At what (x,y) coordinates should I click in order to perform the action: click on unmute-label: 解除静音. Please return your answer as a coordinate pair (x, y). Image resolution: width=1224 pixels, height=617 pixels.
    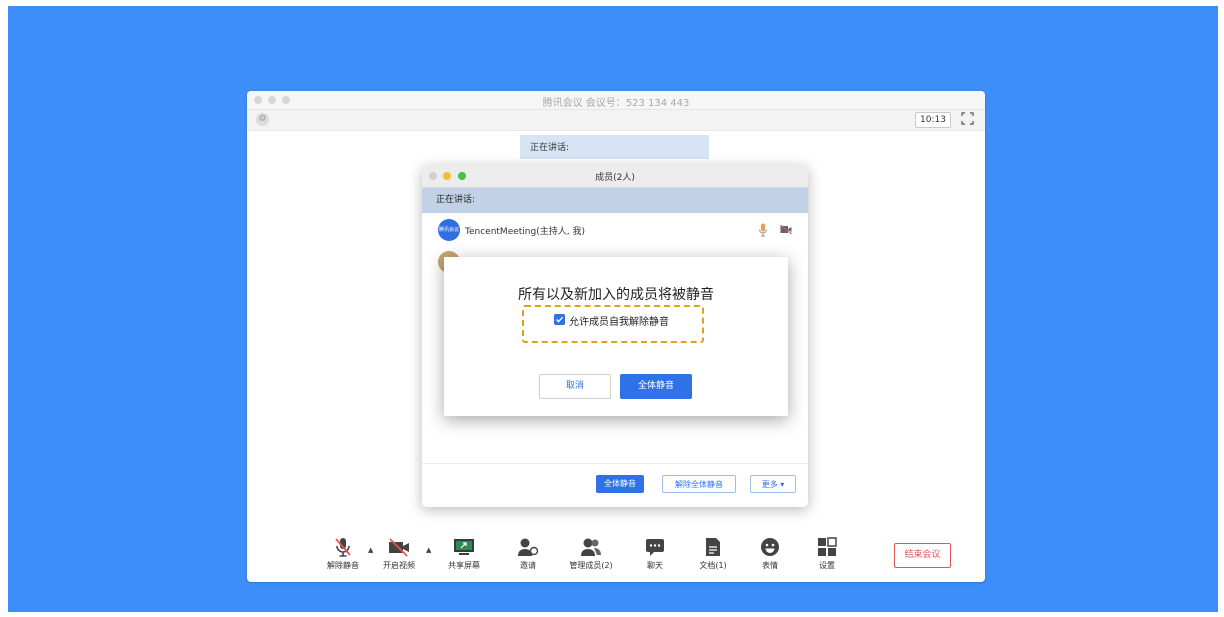
    Looking at the image, I should click on (343, 565).